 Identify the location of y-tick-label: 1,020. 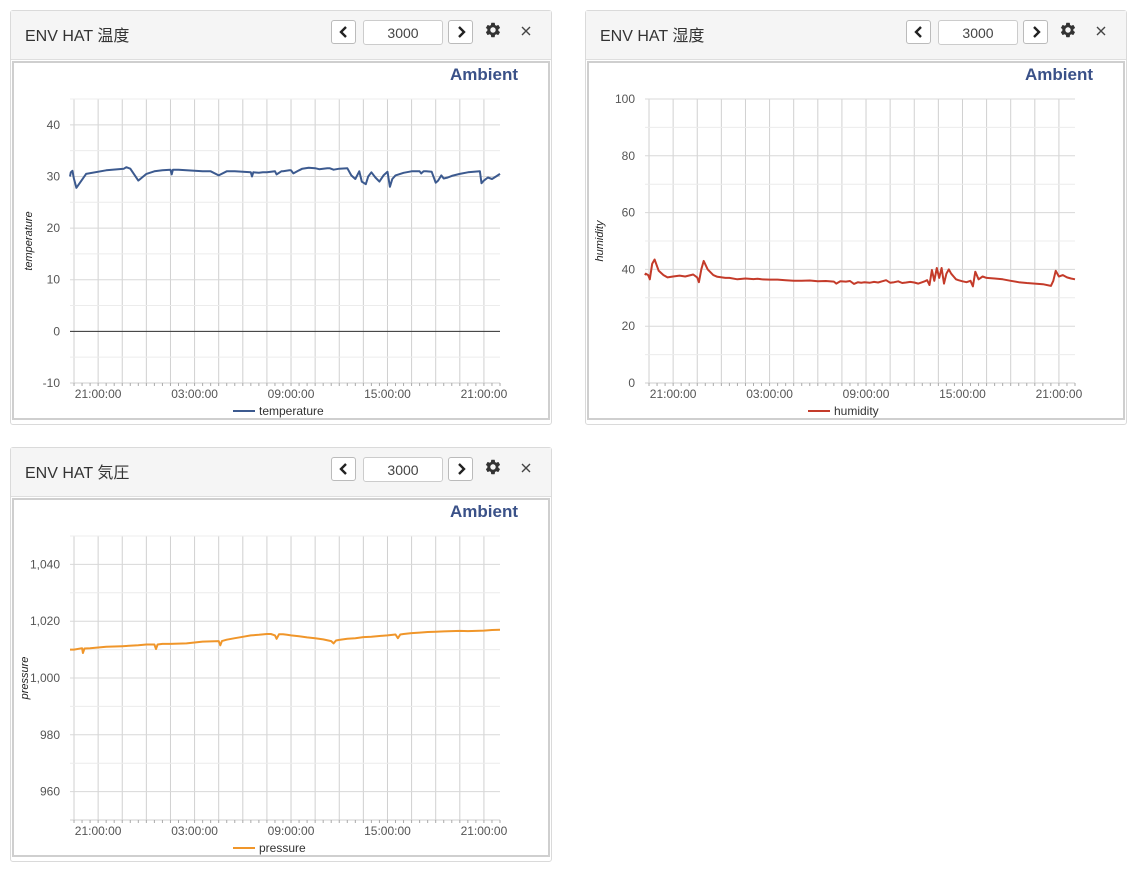
(45, 621).